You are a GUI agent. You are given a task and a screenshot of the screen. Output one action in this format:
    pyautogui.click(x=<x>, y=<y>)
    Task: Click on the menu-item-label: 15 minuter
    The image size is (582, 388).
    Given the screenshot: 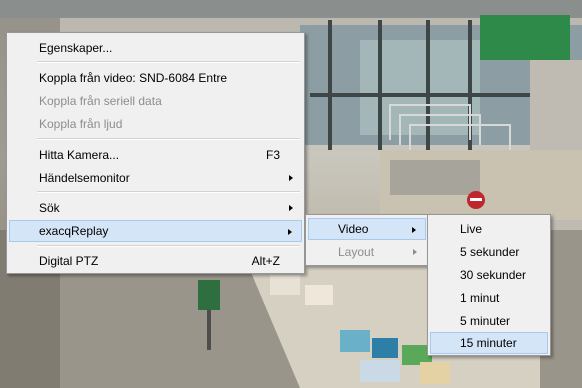 What is the action you would take?
    pyautogui.click(x=488, y=343)
    